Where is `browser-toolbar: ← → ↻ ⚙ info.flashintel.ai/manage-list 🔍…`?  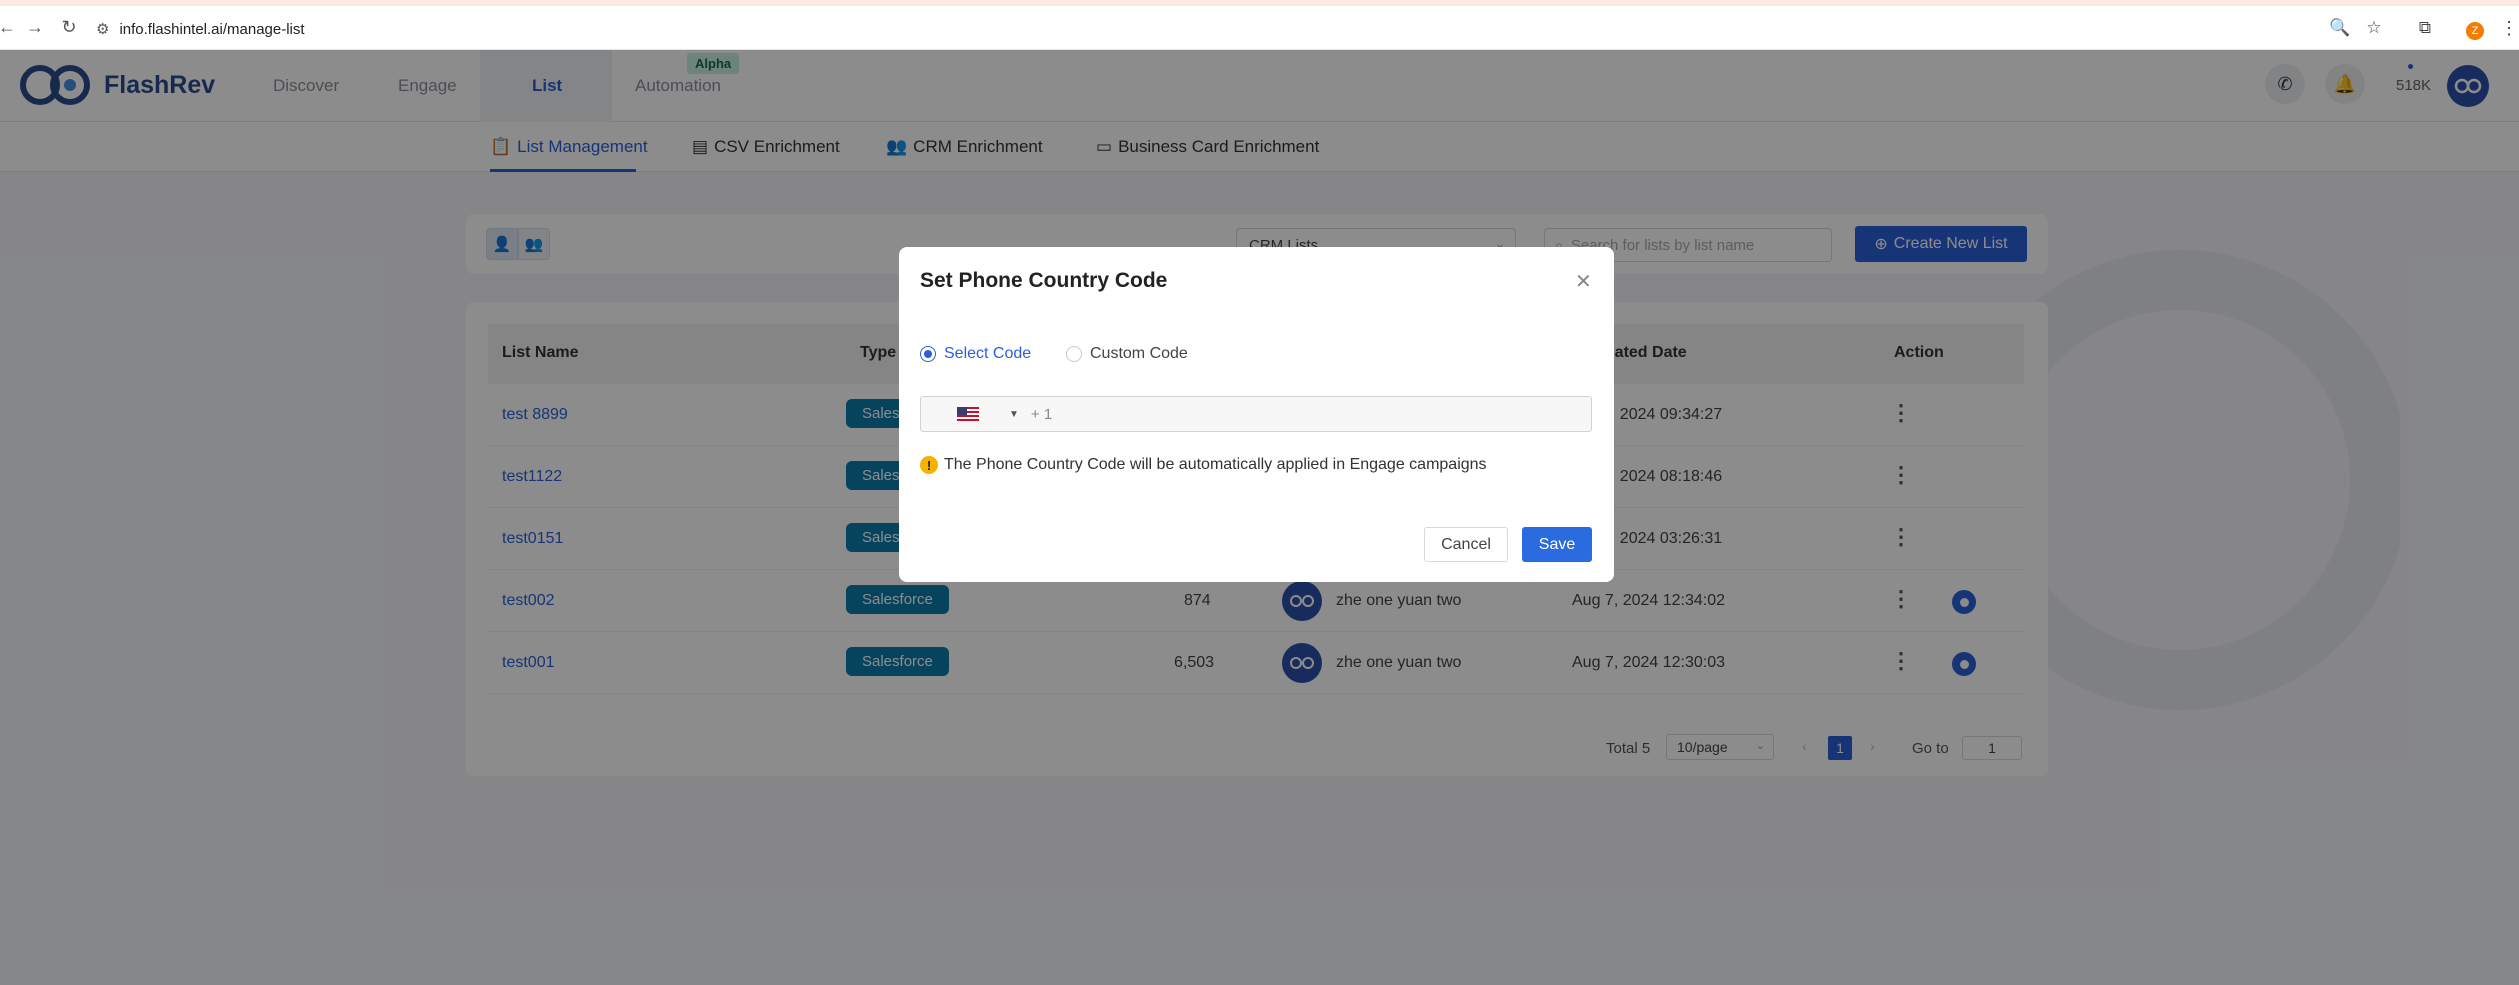
browser-toolbar: ← → ↻ ⚙ info.flashintel.ai/manage-list 🔍… is located at coordinates (1259, 28).